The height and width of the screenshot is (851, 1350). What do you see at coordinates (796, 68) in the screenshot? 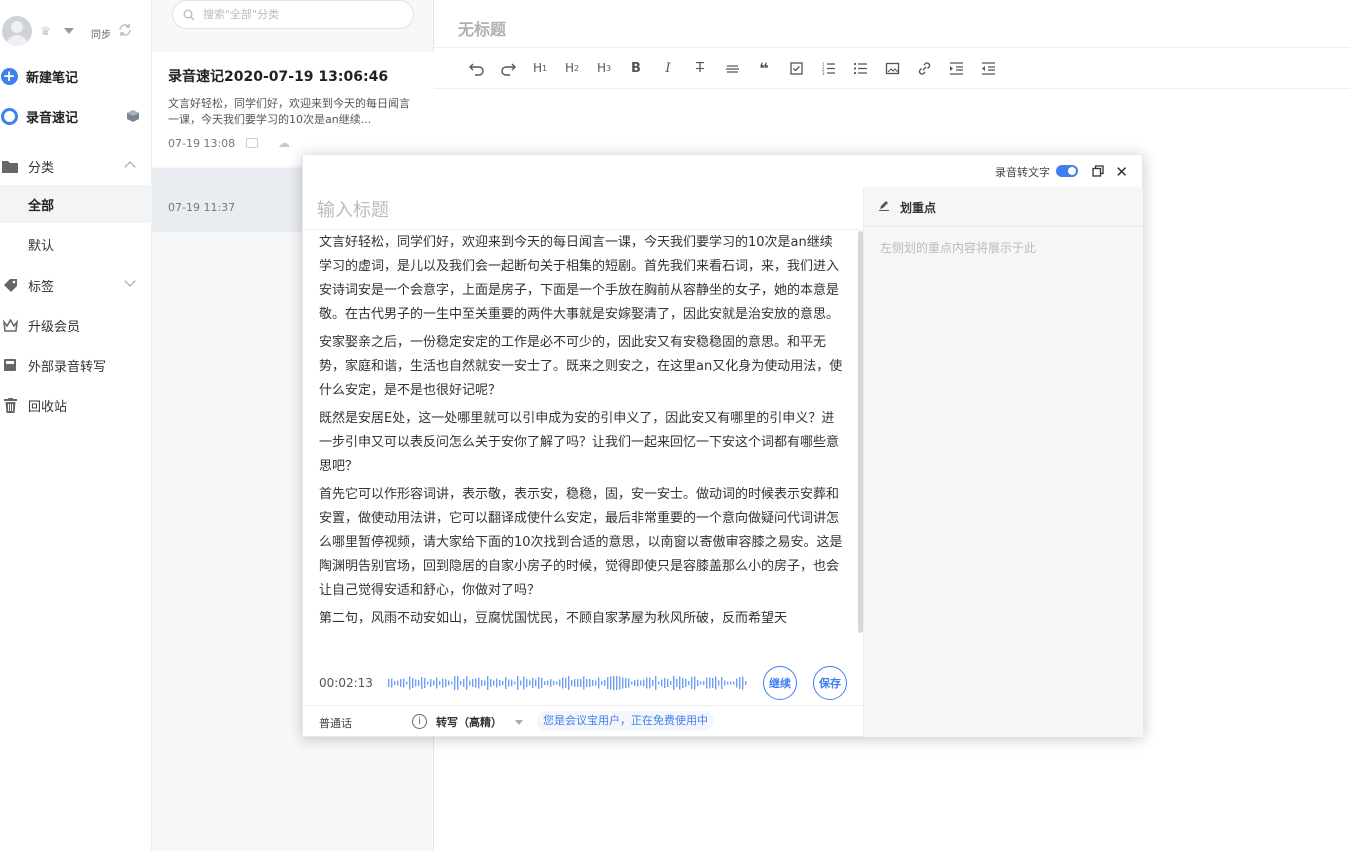
I see `checkbox-icon` at bounding box center [796, 68].